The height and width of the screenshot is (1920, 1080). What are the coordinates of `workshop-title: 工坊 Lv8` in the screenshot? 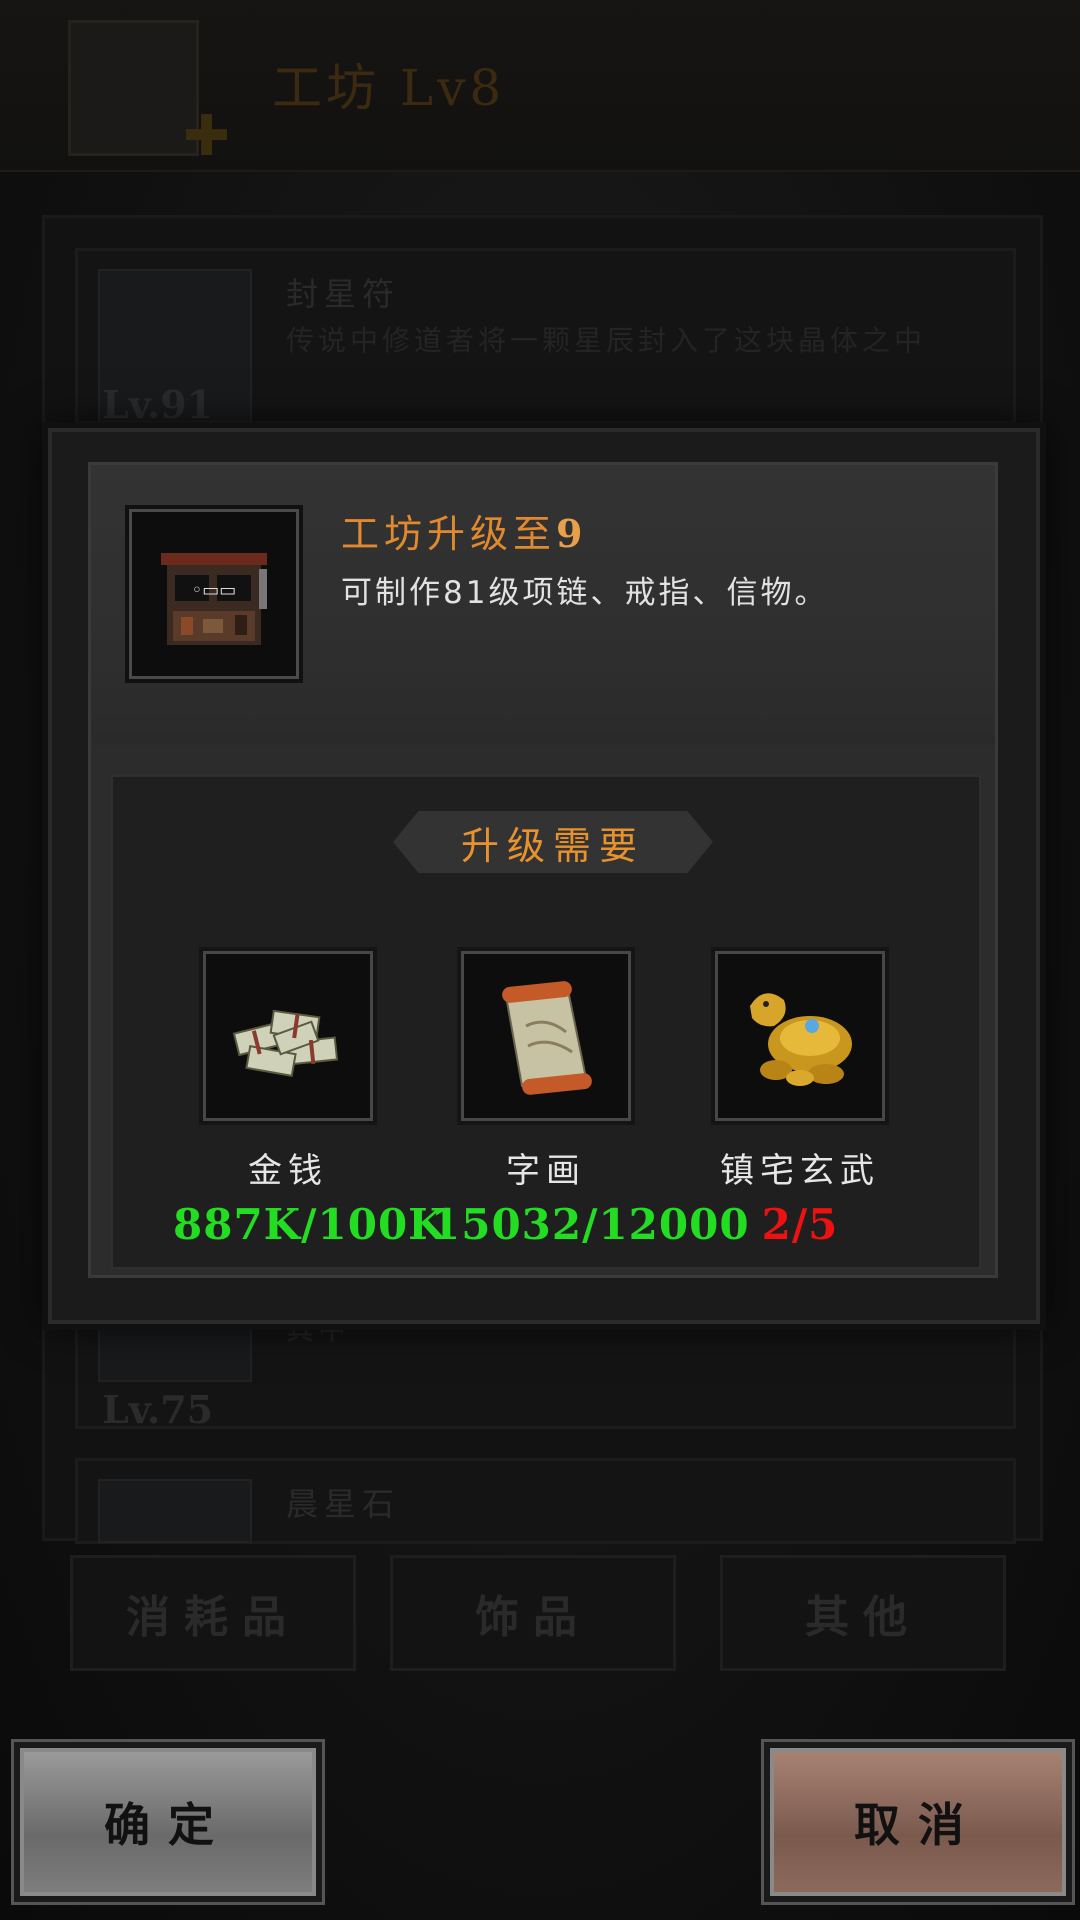 It's located at (388, 84).